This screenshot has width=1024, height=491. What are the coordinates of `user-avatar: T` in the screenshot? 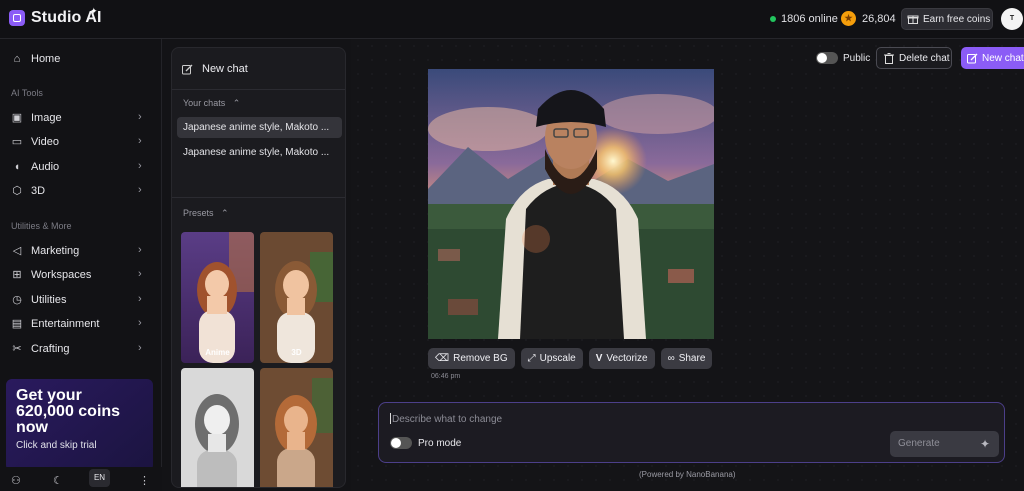 It's located at (1012, 19).